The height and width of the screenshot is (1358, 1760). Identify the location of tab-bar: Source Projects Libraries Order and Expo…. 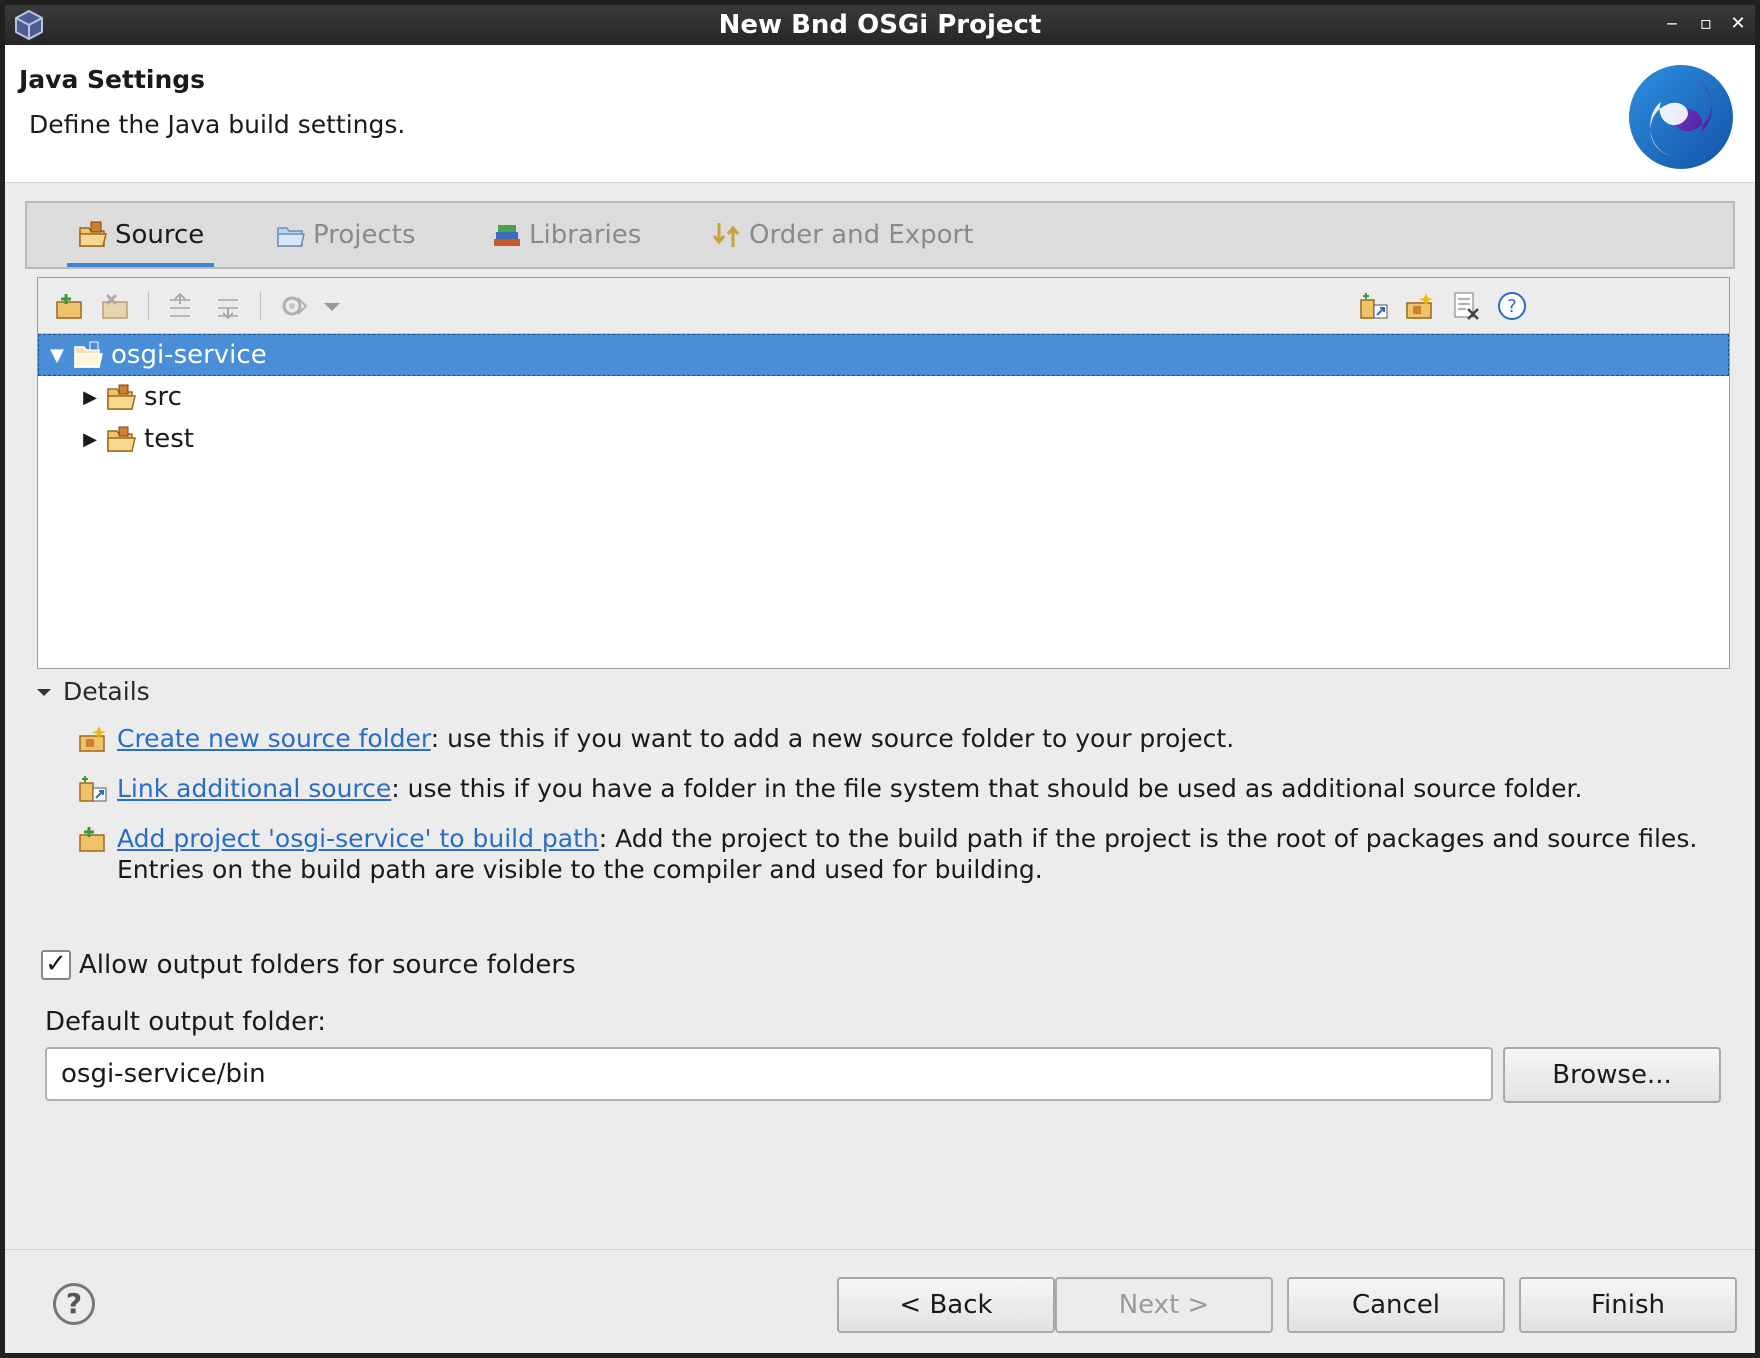
(880, 235).